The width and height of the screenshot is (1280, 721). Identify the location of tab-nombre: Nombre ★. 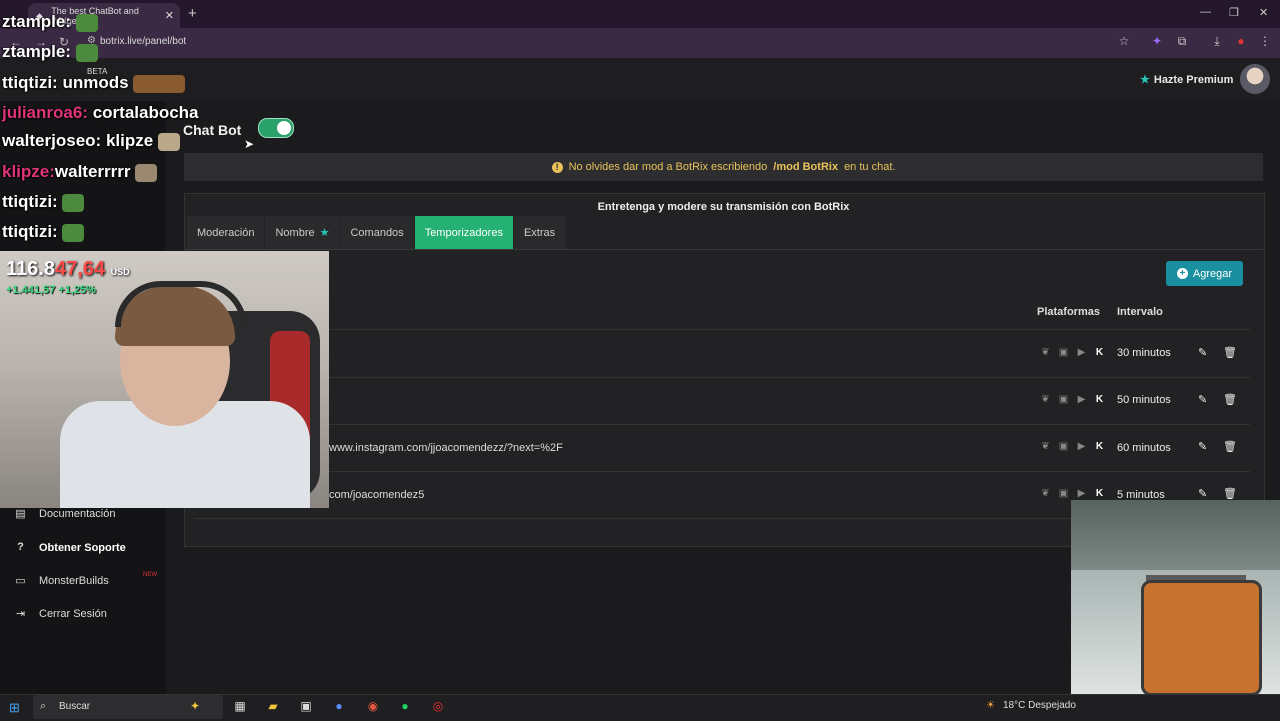
(302, 232).